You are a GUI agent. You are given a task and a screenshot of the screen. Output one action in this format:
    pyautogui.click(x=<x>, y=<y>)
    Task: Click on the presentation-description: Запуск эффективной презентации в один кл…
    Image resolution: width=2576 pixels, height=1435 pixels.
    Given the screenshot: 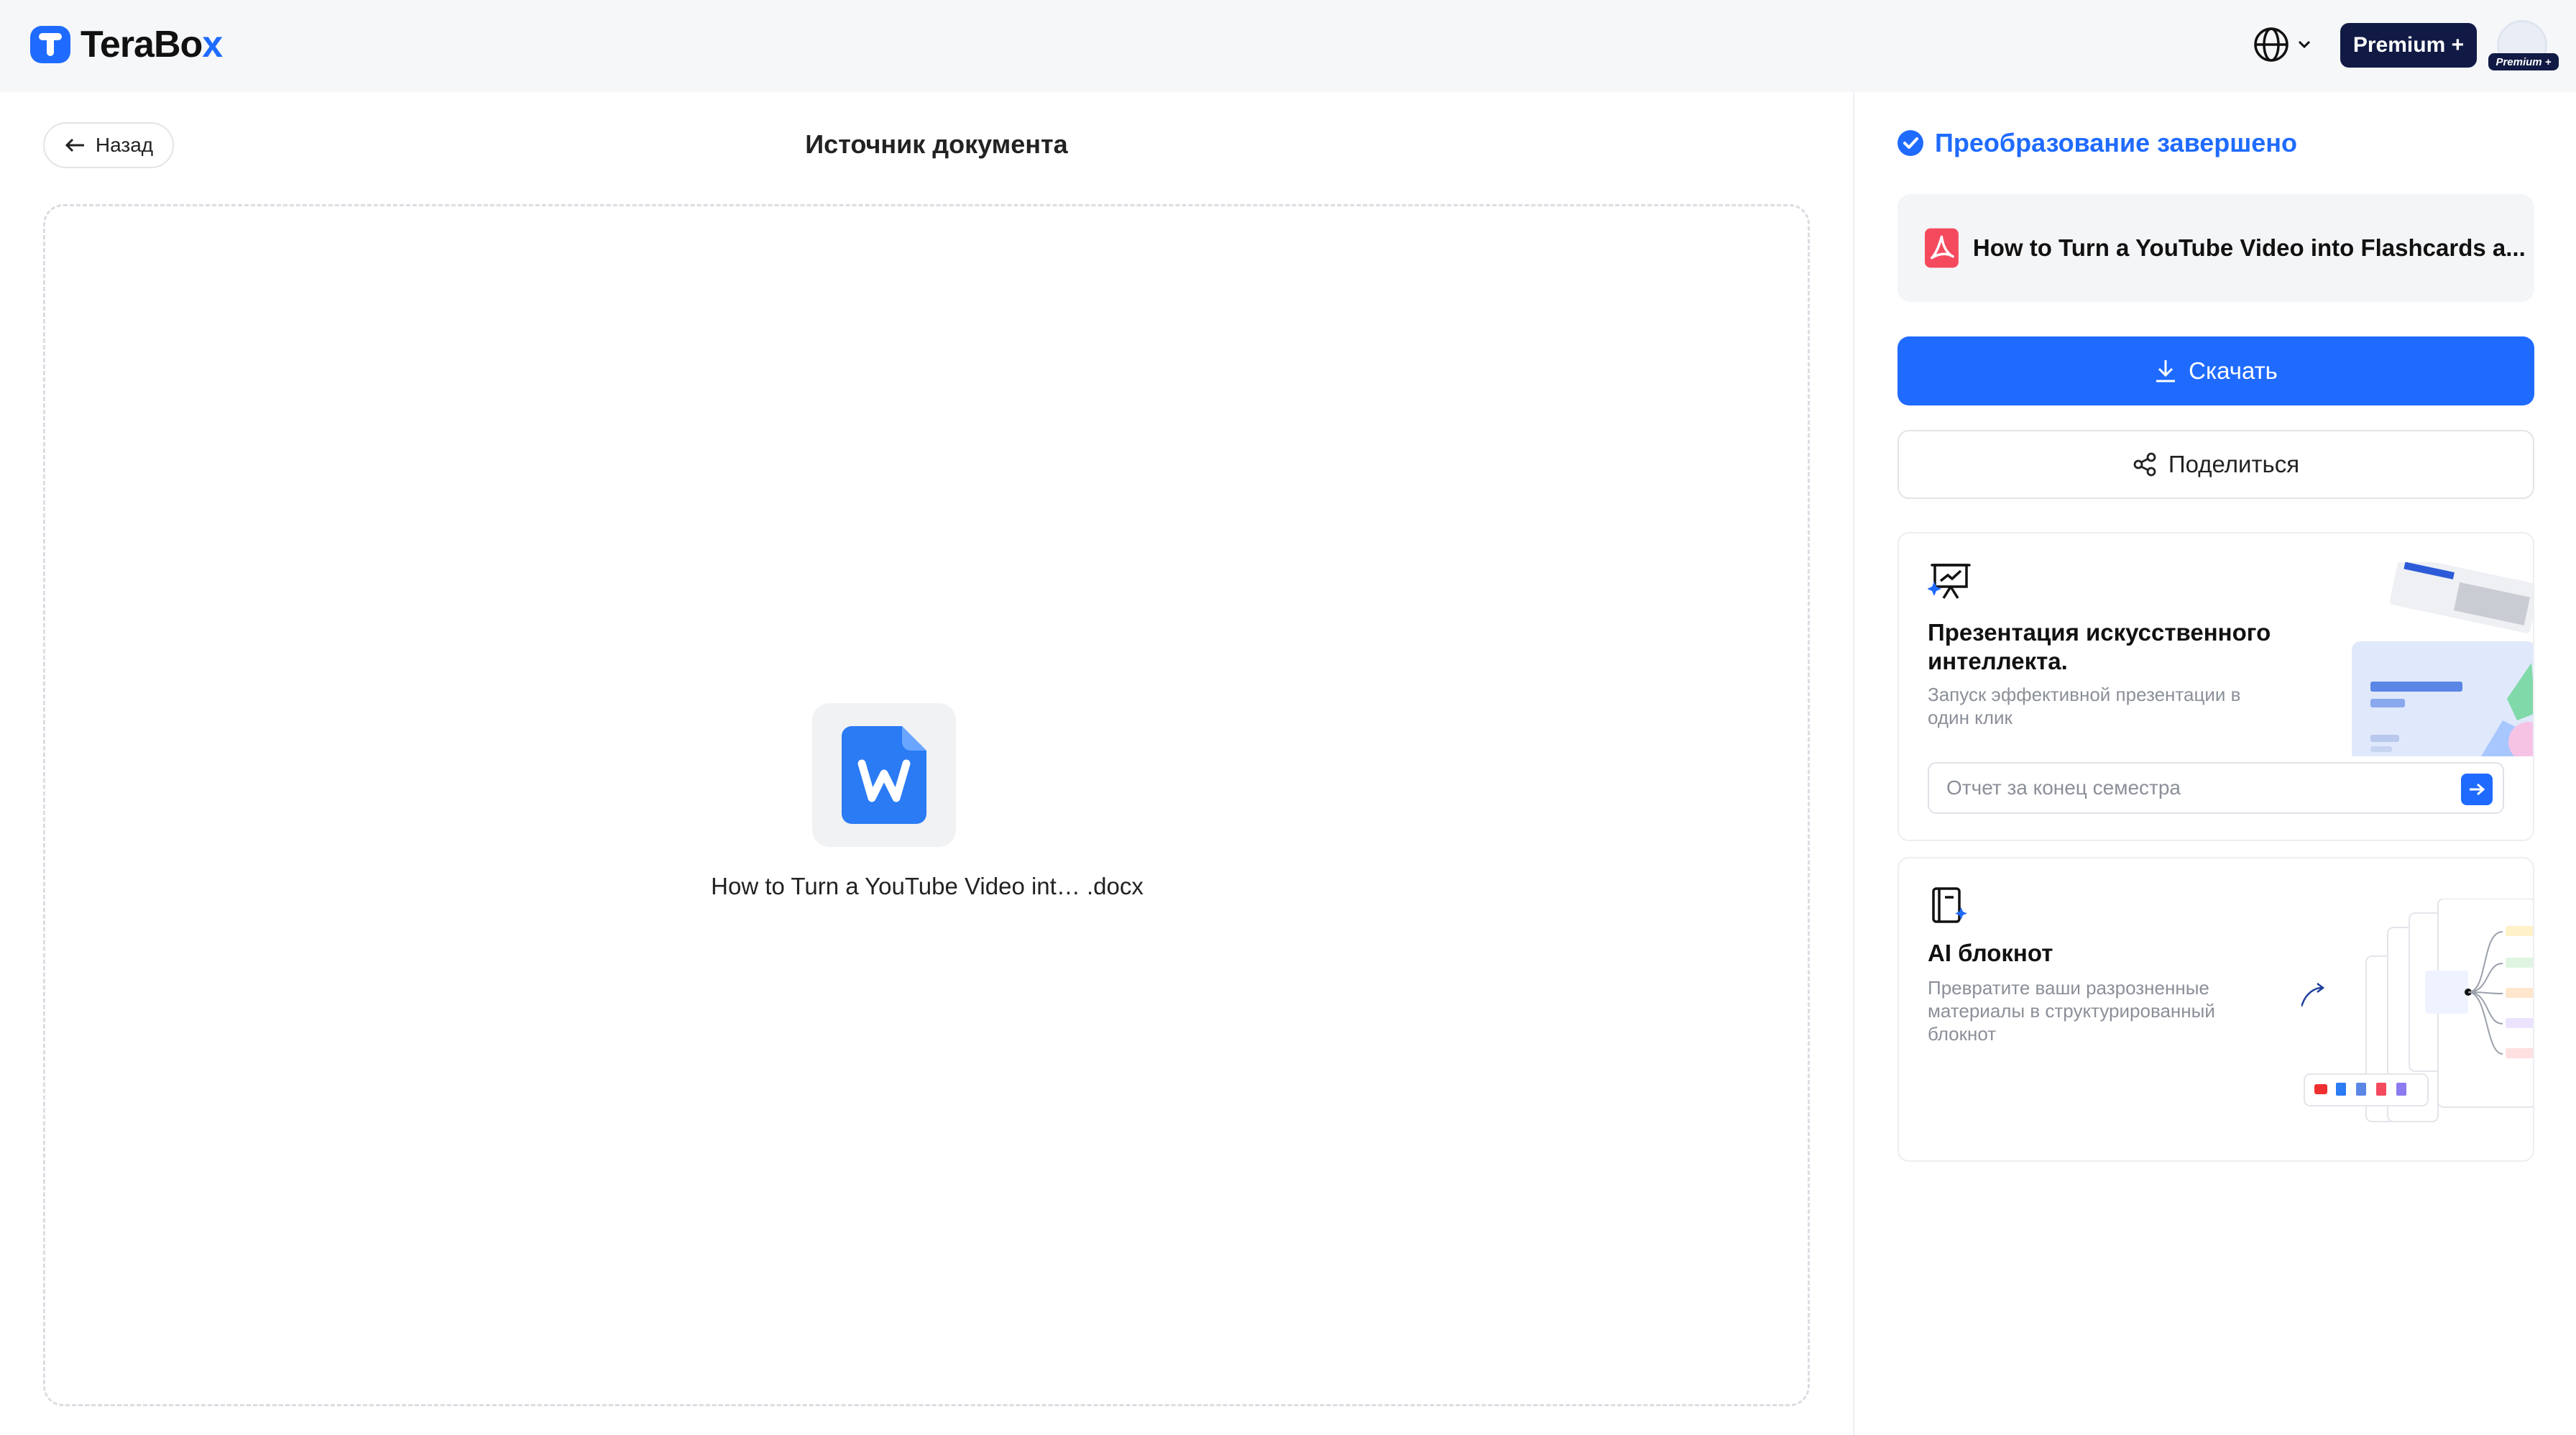 What is the action you would take?
    pyautogui.click(x=2084, y=706)
    